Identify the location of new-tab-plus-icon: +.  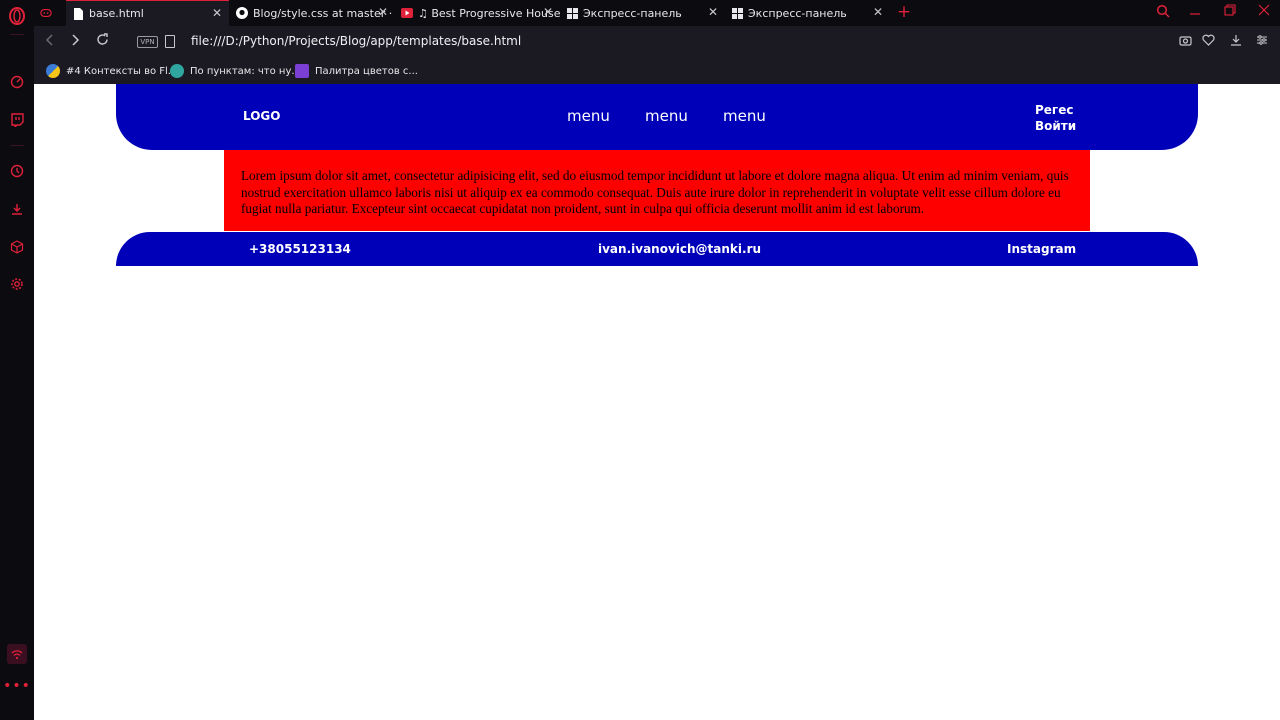
(904, 12).